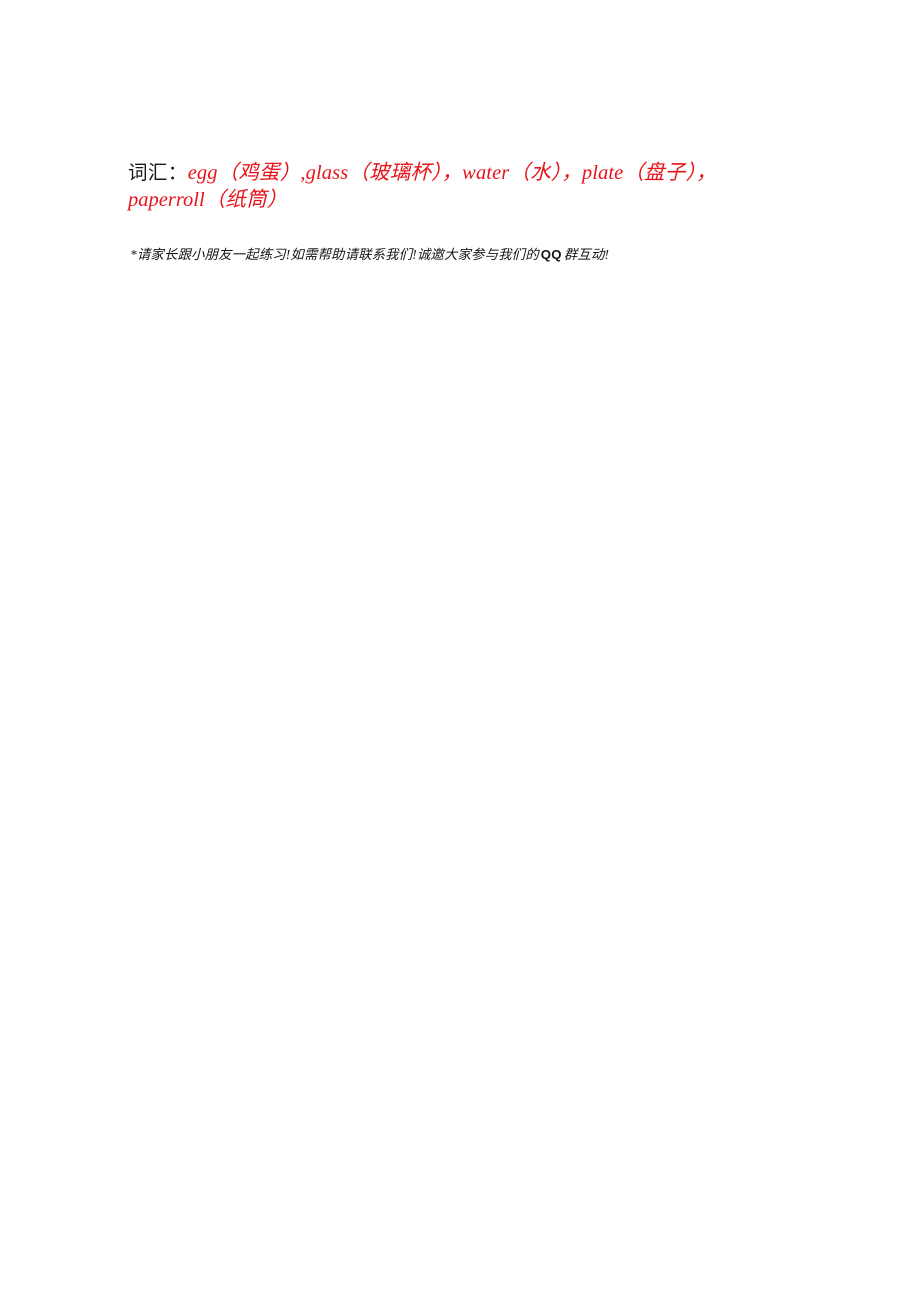  Describe the element at coordinates (202, 173) in the screenshot. I see `vocabulary-term-egg: egg` at that location.